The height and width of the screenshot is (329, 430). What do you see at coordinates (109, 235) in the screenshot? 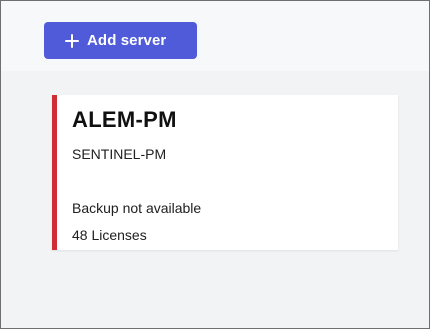
I see `license-count: 48 Licenses` at bounding box center [109, 235].